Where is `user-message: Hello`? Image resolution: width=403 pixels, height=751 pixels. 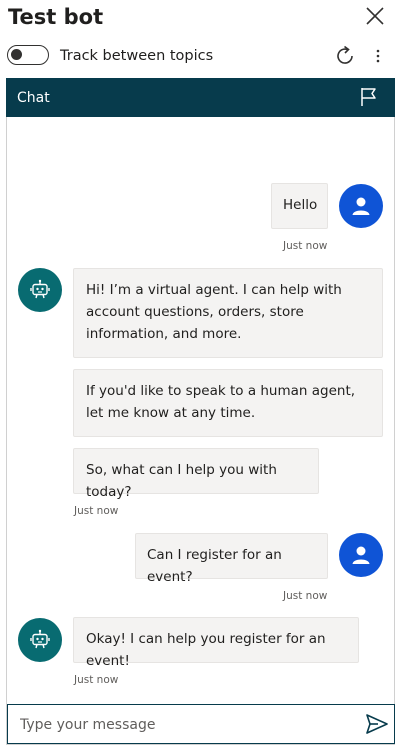 user-message: Hello is located at coordinates (299, 206).